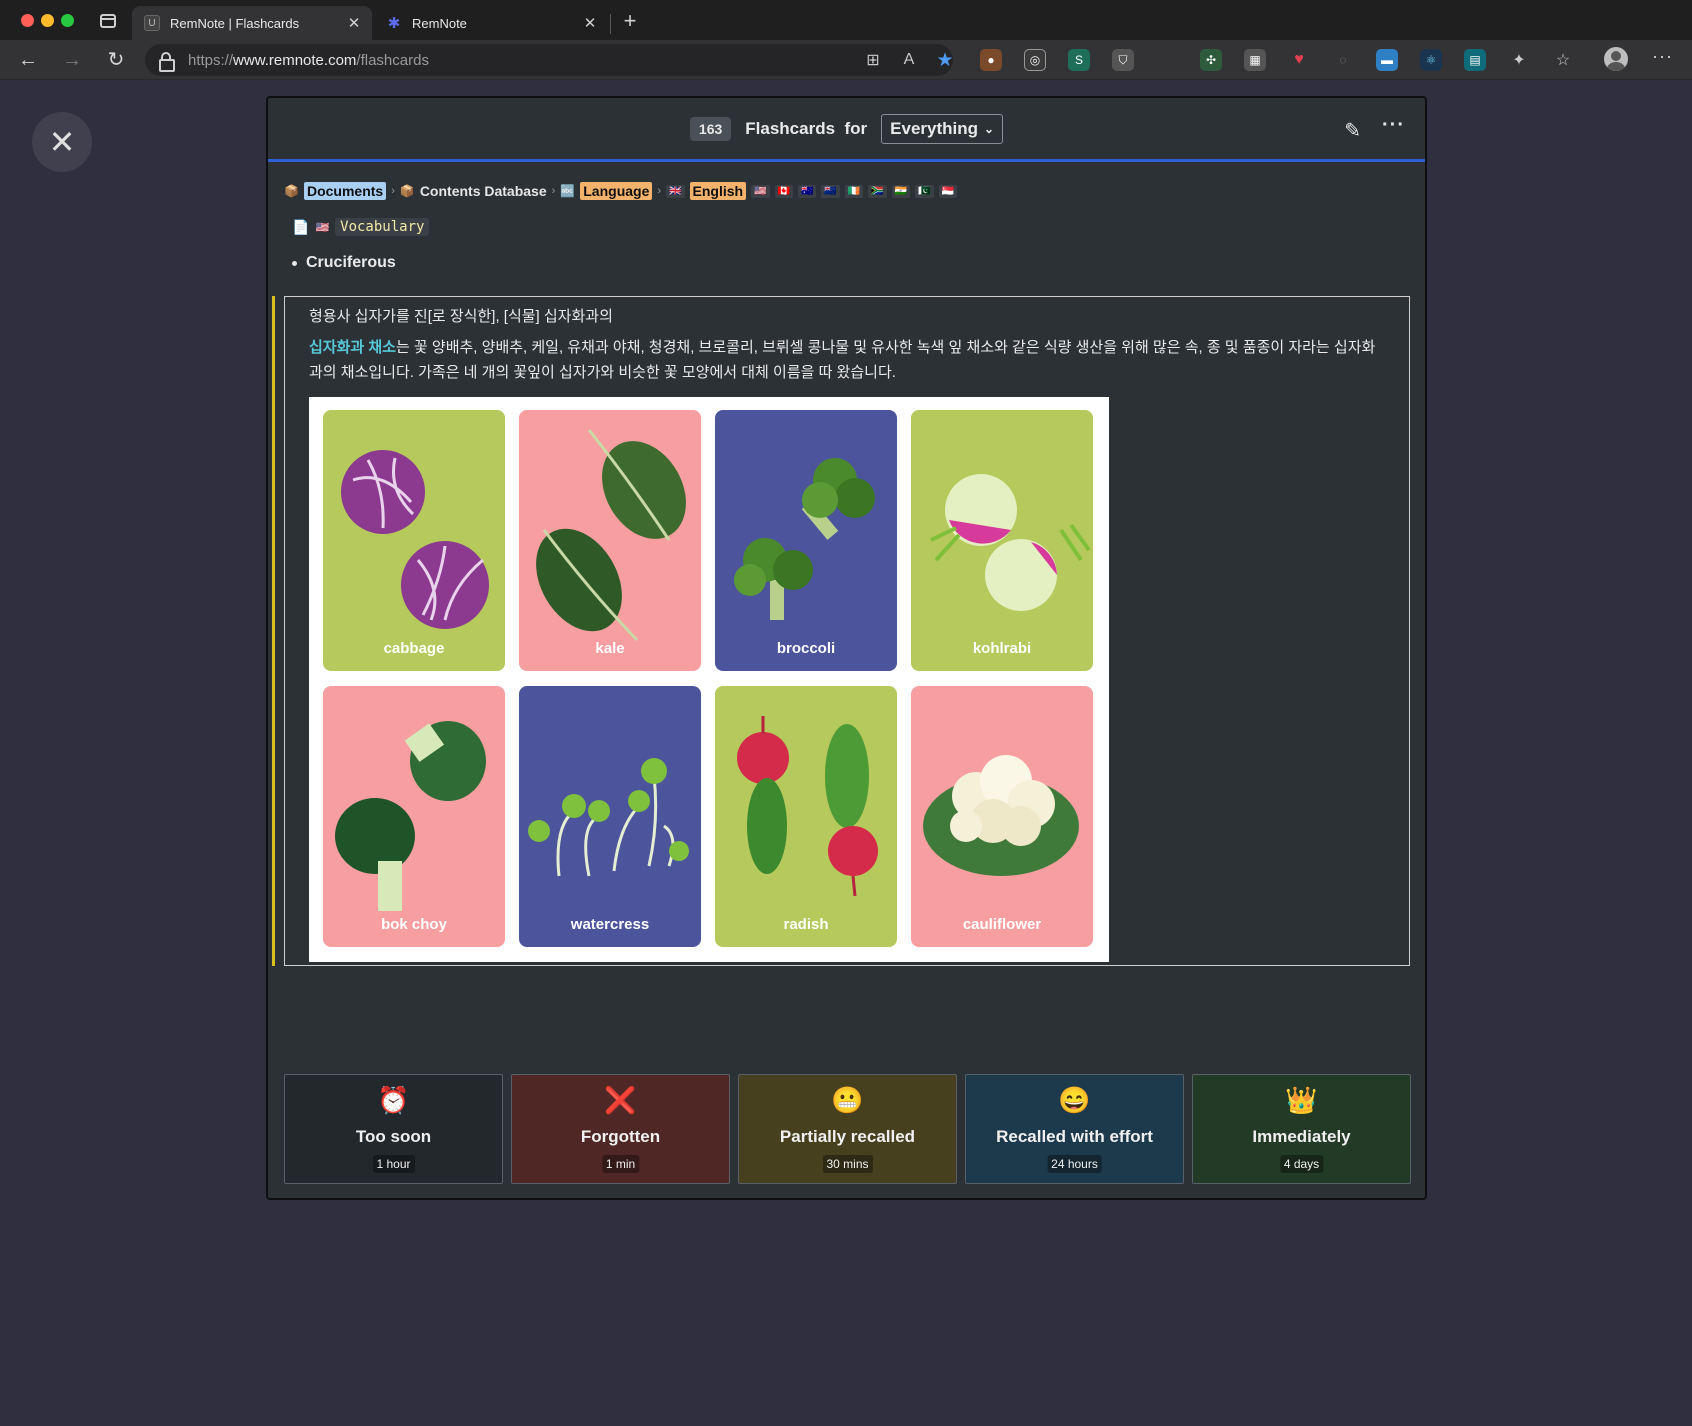 This screenshot has height=1426, width=1692. What do you see at coordinates (1074, 1136) in the screenshot?
I see `grade-label: Recalled with effort` at bounding box center [1074, 1136].